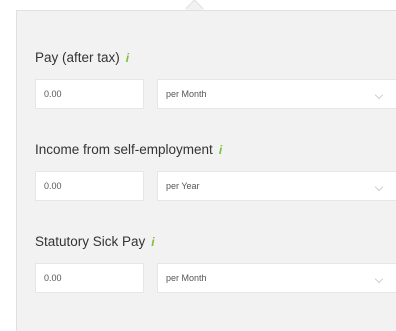 This screenshot has width=396, height=331. What do you see at coordinates (186, 278) in the screenshot?
I see `statutory-sick-pay-period-value: per Month` at bounding box center [186, 278].